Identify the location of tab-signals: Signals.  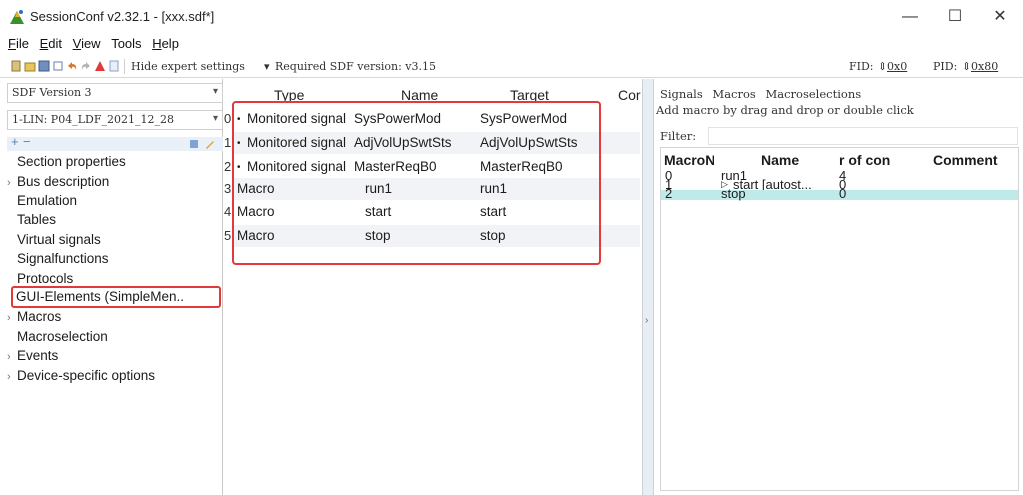
(681, 94).